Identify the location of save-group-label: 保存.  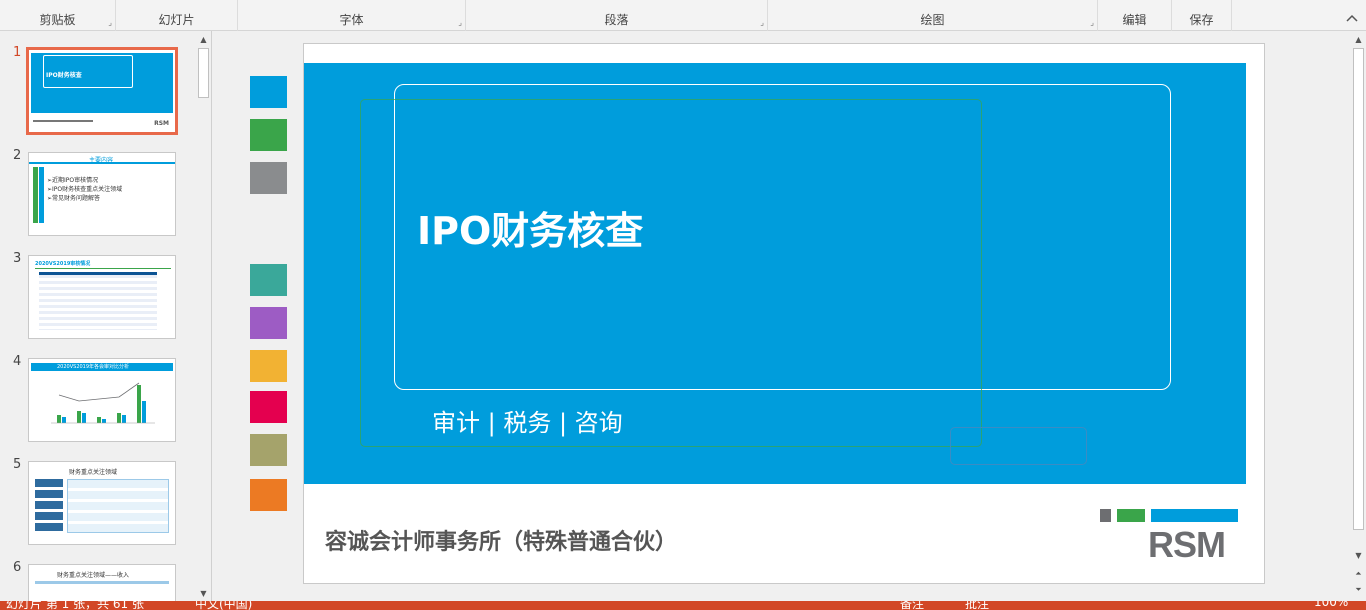
(1201, 20).